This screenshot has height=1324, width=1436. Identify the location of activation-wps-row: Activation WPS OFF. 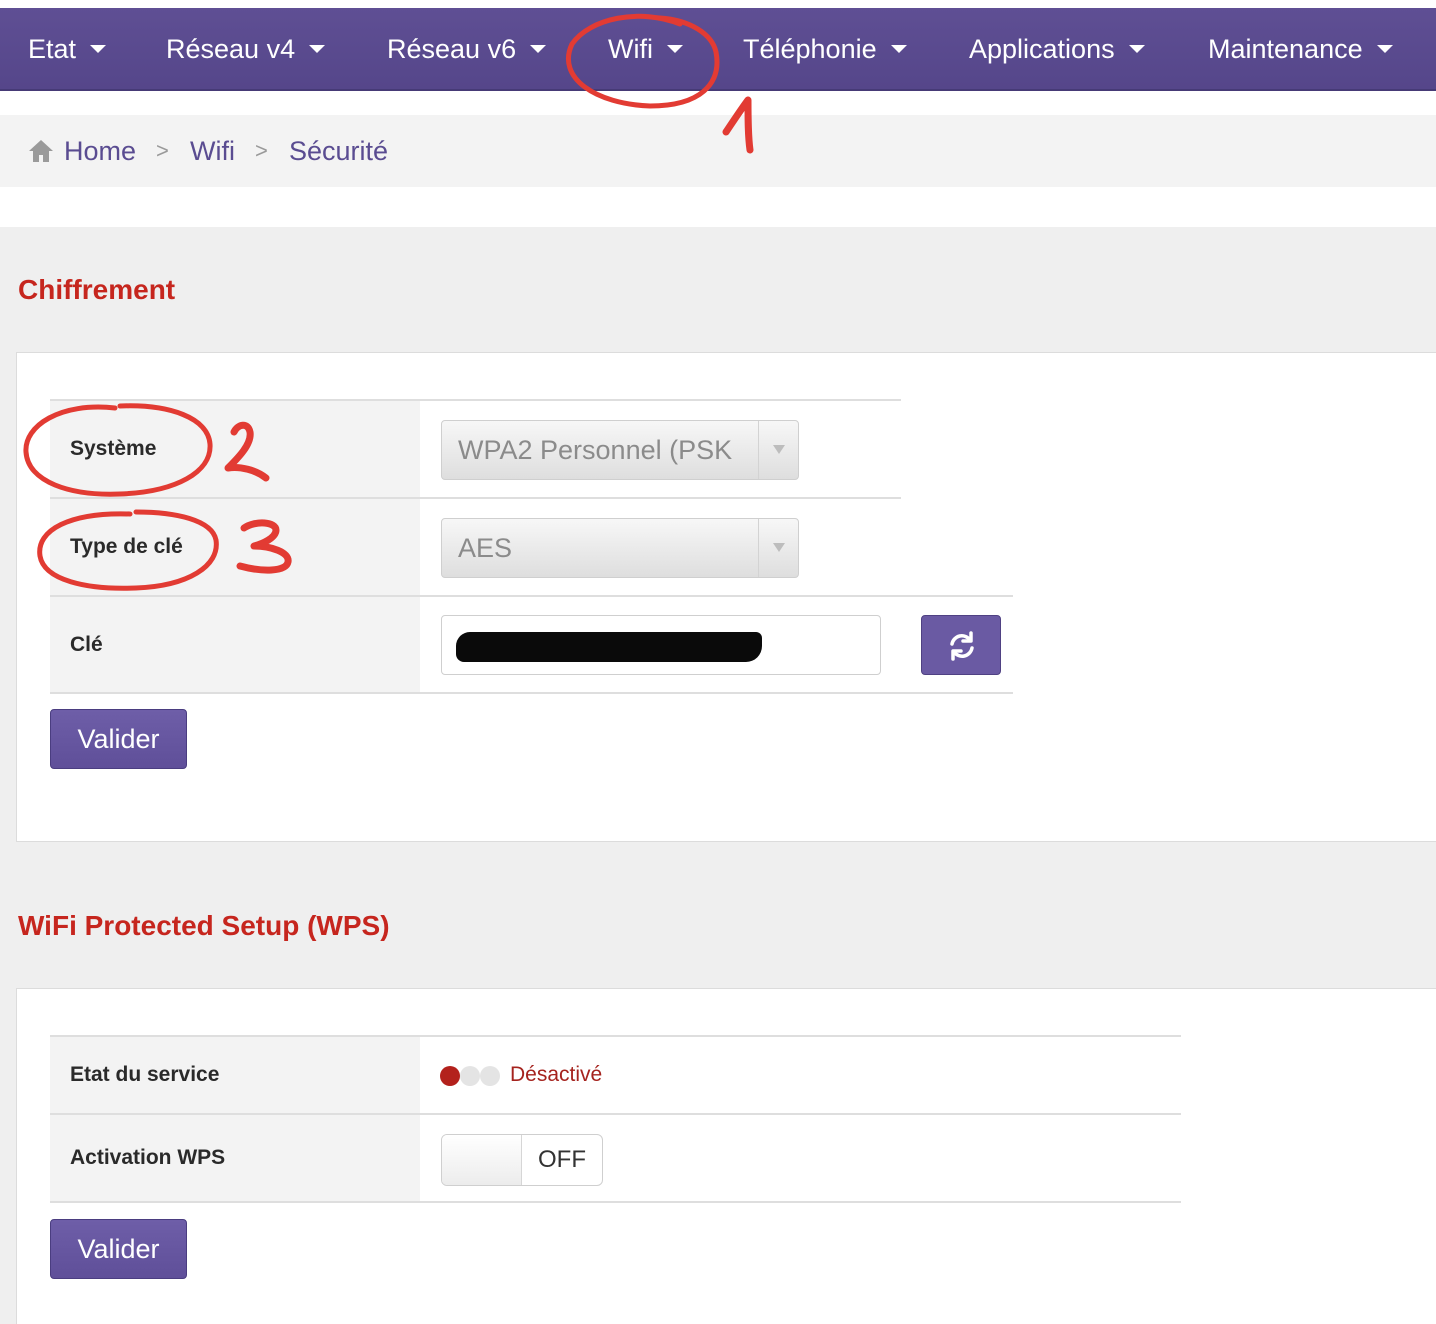
(615, 1158).